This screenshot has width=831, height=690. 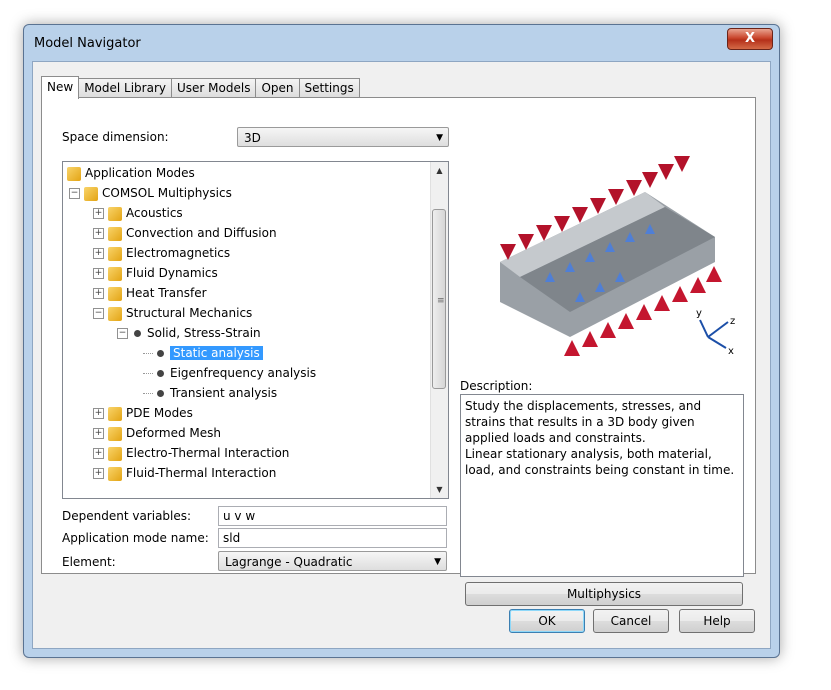 What do you see at coordinates (174, 433) in the screenshot?
I see `tree-item-label: Deformed Mesh` at bounding box center [174, 433].